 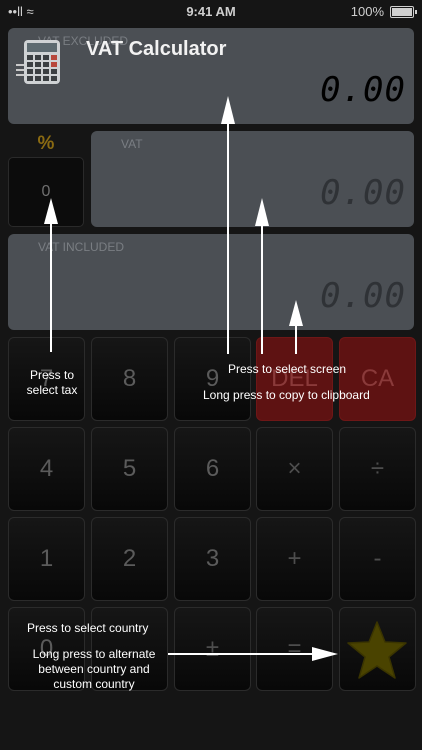 What do you see at coordinates (51, 211) in the screenshot?
I see `tax-arrow-head` at bounding box center [51, 211].